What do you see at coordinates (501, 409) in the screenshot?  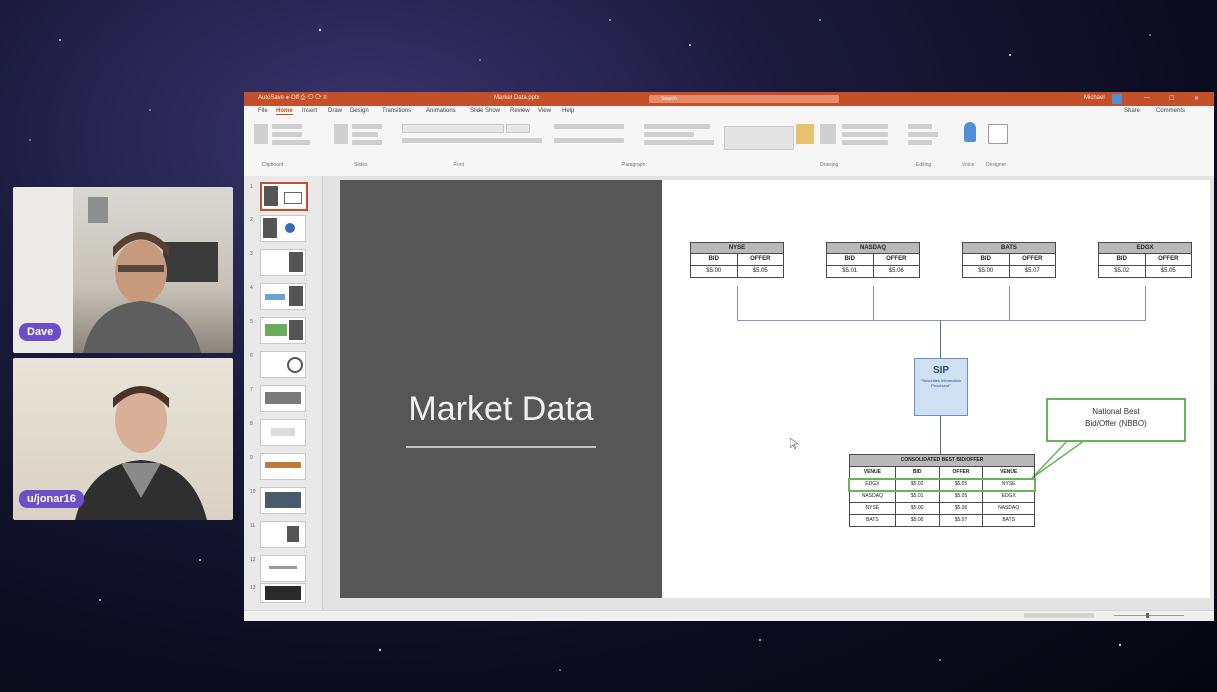 I see `slide-title: Market Data` at bounding box center [501, 409].